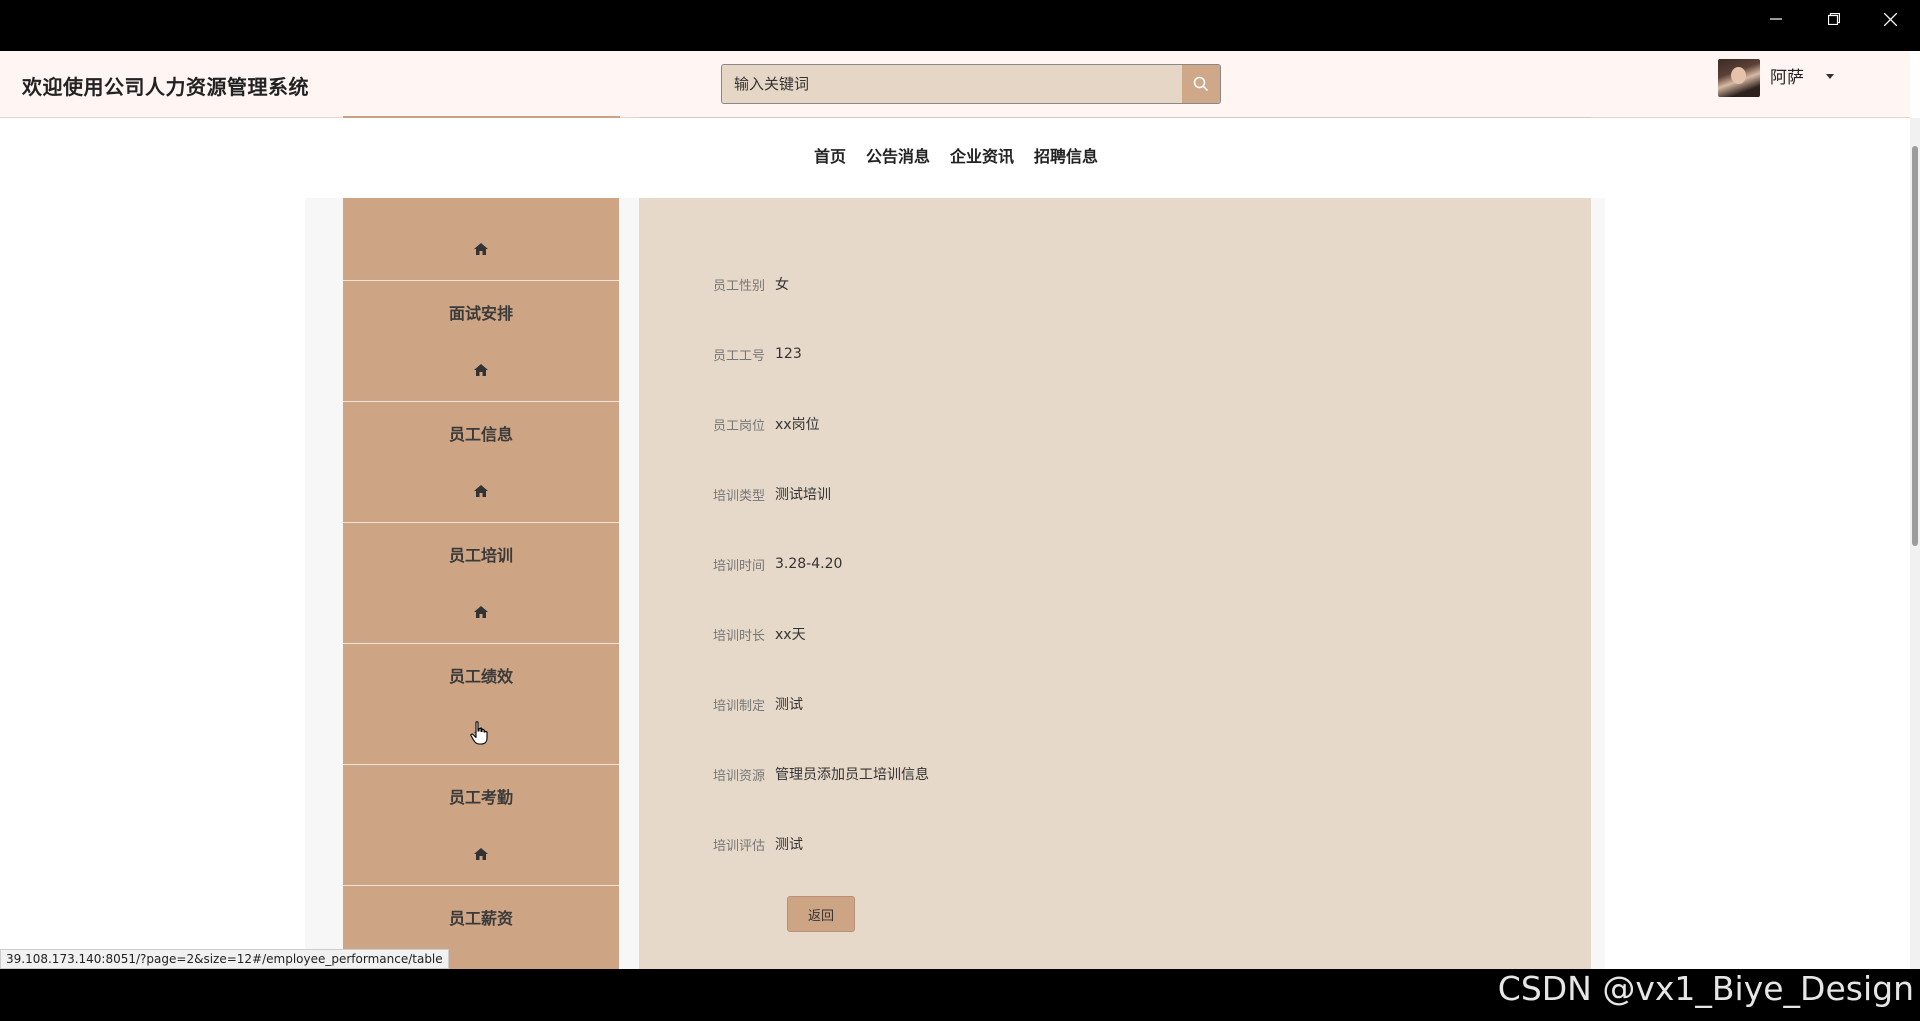 This screenshot has width=1920, height=1021. What do you see at coordinates (479, 733) in the screenshot?
I see `hand-cursor-icon` at bounding box center [479, 733].